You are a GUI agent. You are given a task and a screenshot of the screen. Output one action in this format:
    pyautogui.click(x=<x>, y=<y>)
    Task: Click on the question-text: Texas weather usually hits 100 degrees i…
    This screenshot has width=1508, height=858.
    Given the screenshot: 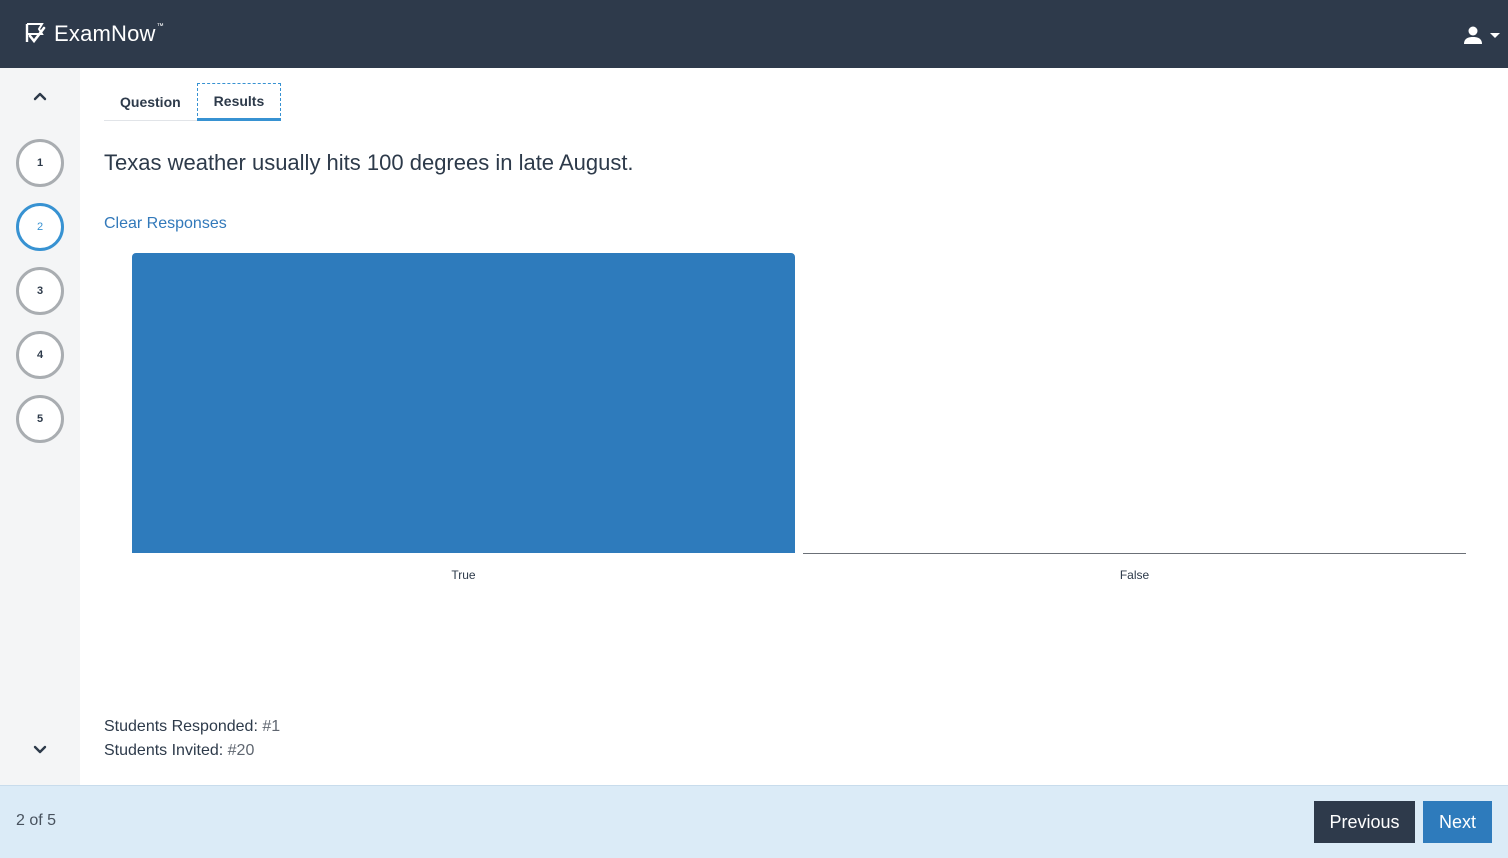 What is the action you would take?
    pyautogui.click(x=369, y=162)
    